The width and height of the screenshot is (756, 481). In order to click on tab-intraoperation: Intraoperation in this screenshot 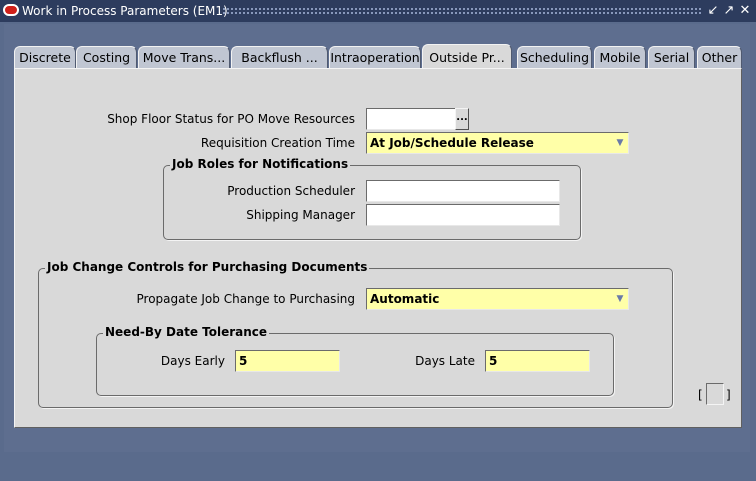, I will do `click(375, 57)`.